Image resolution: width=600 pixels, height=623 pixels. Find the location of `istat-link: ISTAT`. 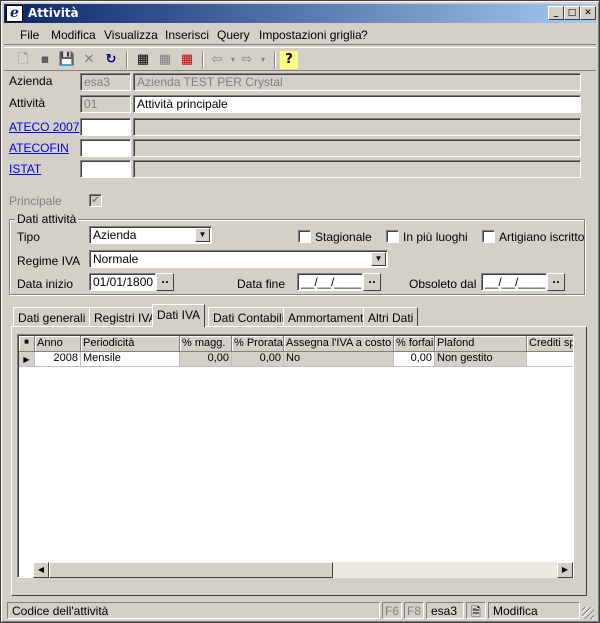

istat-link: ISTAT is located at coordinates (25, 169).